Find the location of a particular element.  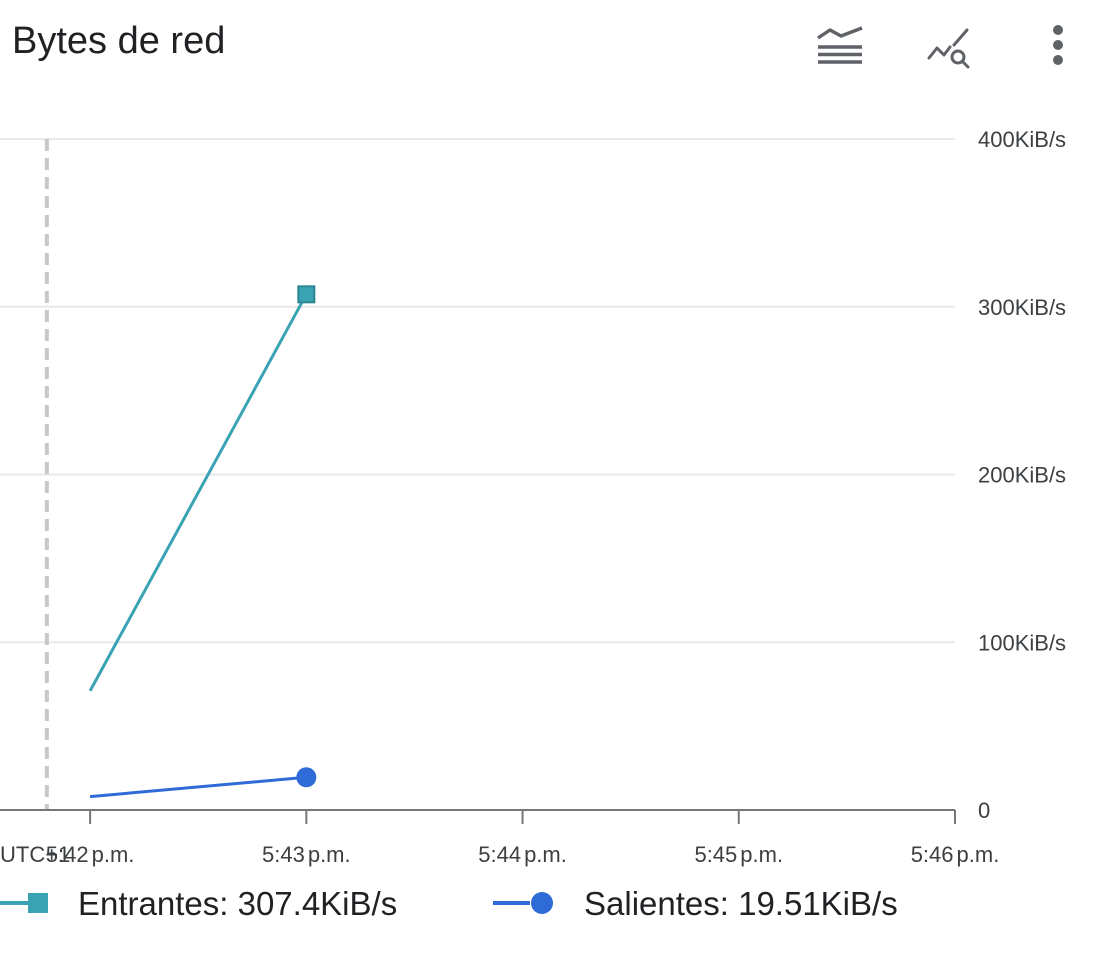

y-tick-label: 200KiB/s is located at coordinates (1022, 475).